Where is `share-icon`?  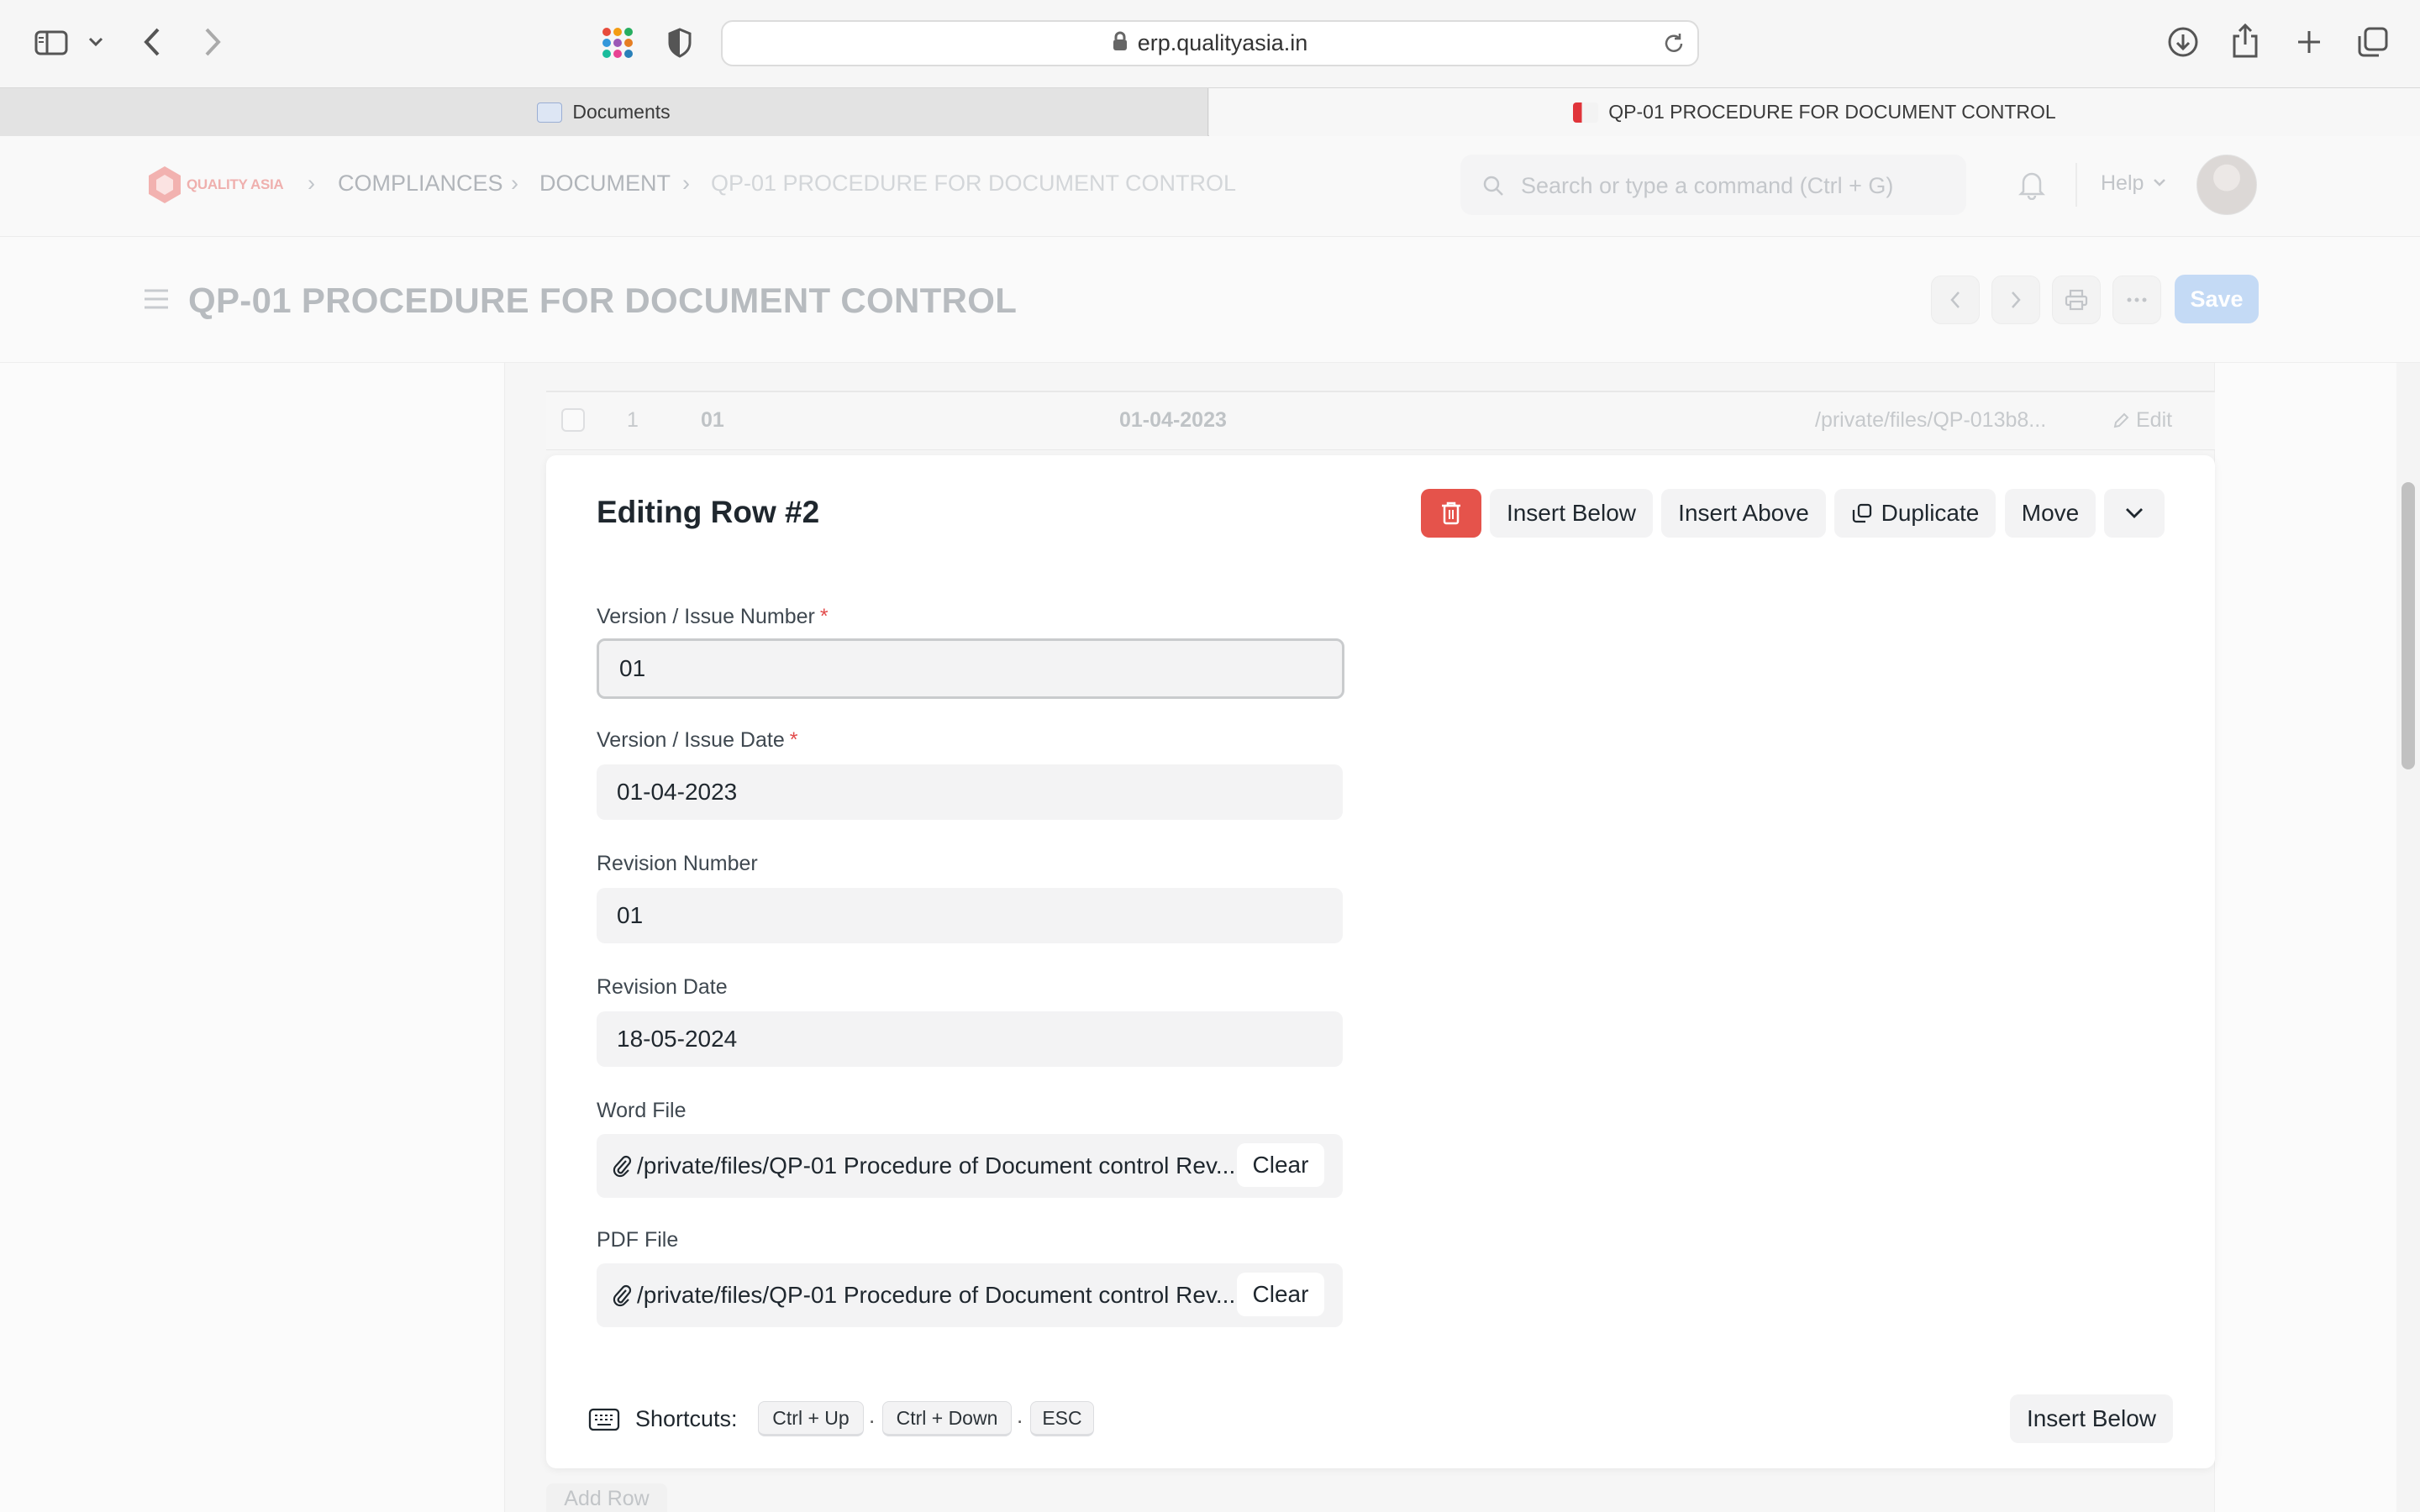
share-icon is located at coordinates (2245, 40).